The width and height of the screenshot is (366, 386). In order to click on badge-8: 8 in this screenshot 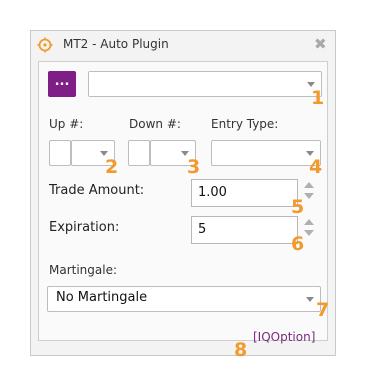, I will do `click(241, 350)`.